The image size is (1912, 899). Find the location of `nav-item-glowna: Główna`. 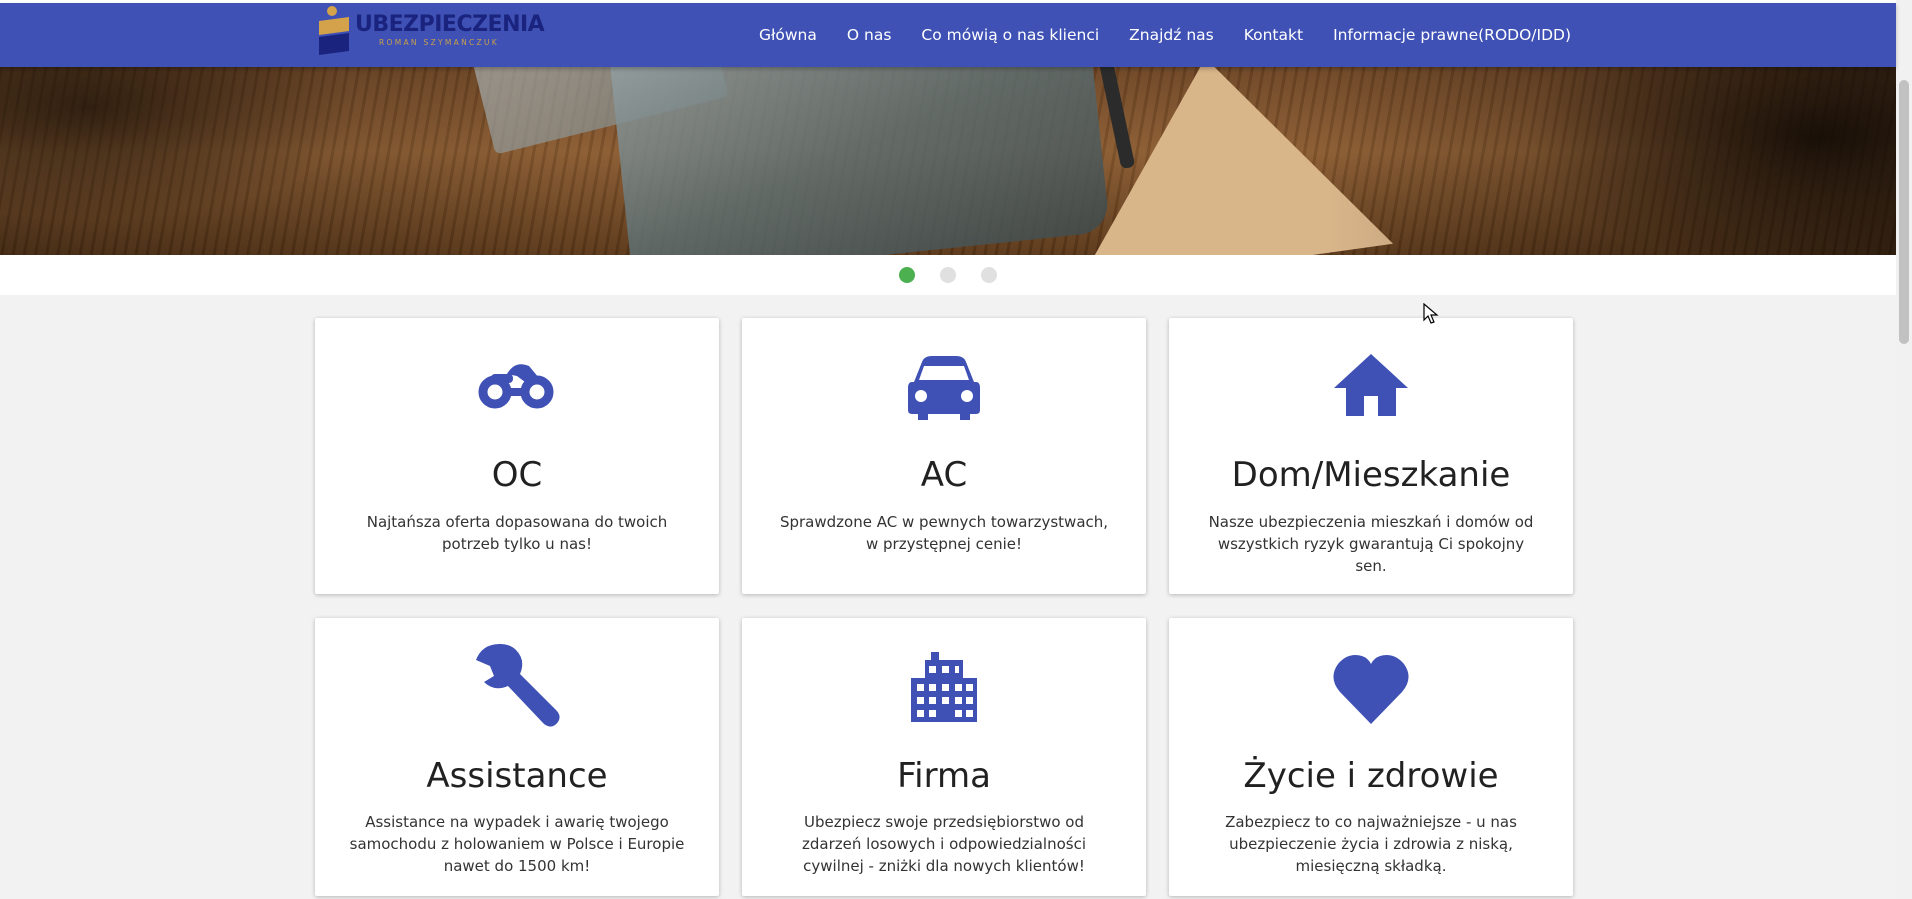

nav-item-glowna: Główna is located at coordinates (788, 35).